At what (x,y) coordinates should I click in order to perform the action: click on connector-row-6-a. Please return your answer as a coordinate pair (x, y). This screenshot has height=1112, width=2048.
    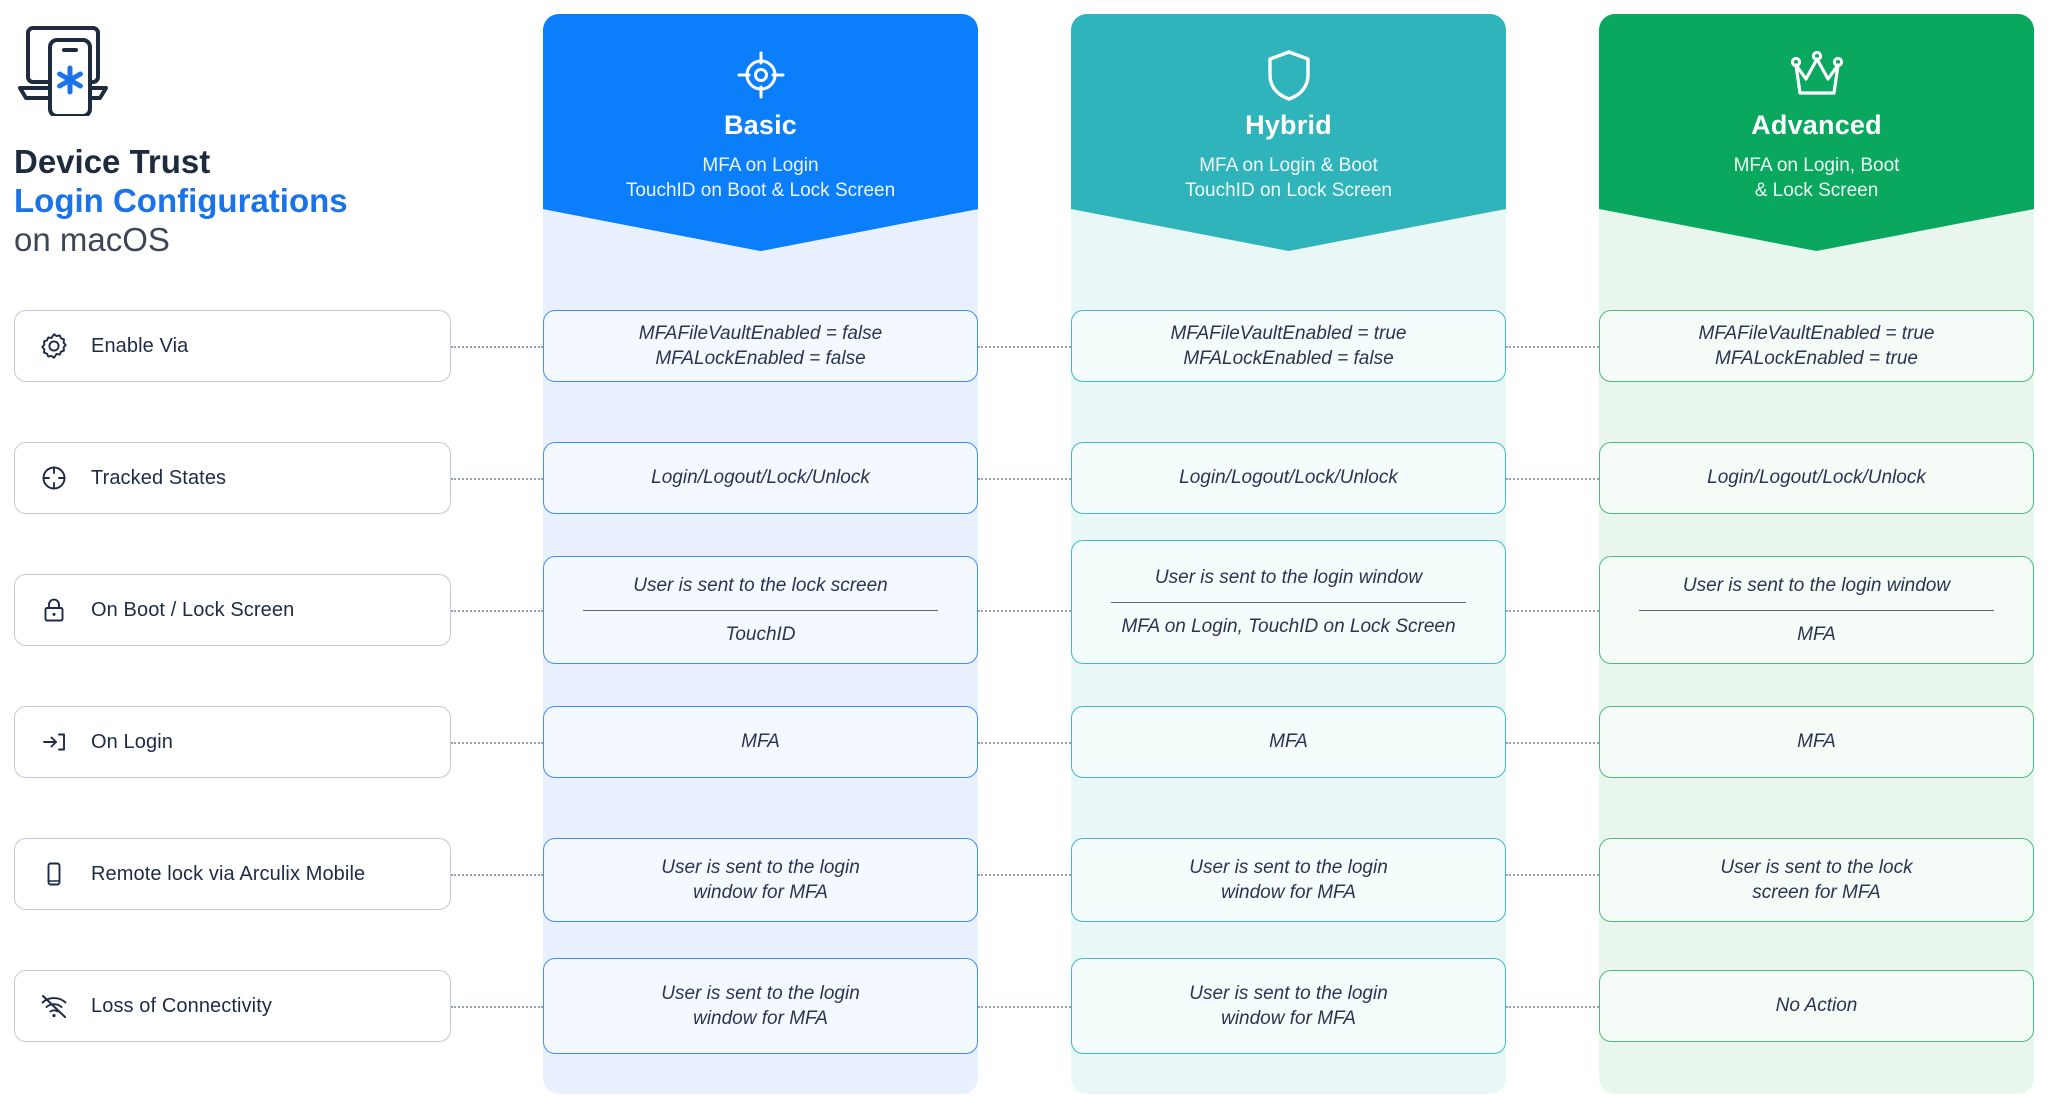
    Looking at the image, I should click on (497, 1007).